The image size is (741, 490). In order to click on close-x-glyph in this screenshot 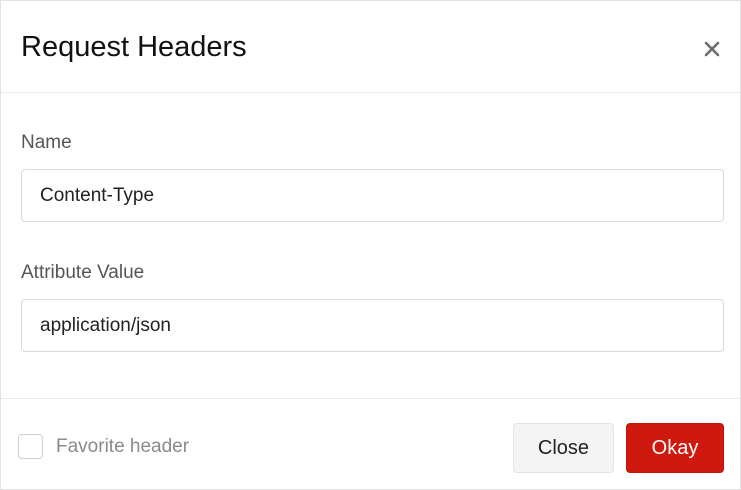, I will do `click(712, 49)`.